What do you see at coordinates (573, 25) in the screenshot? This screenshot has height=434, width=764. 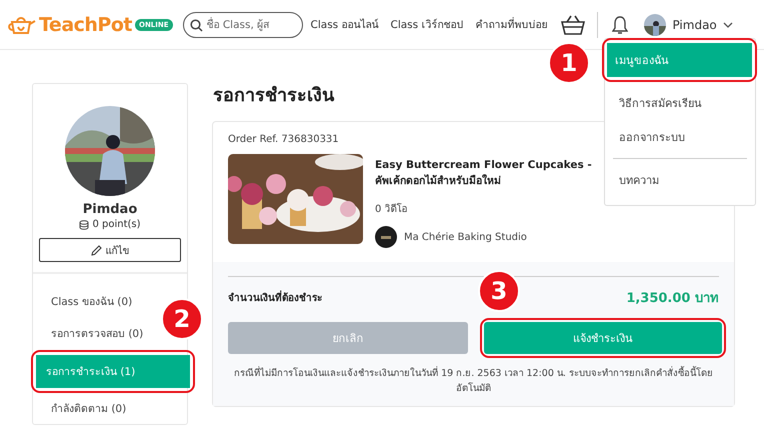 I see `basket-icon` at bounding box center [573, 25].